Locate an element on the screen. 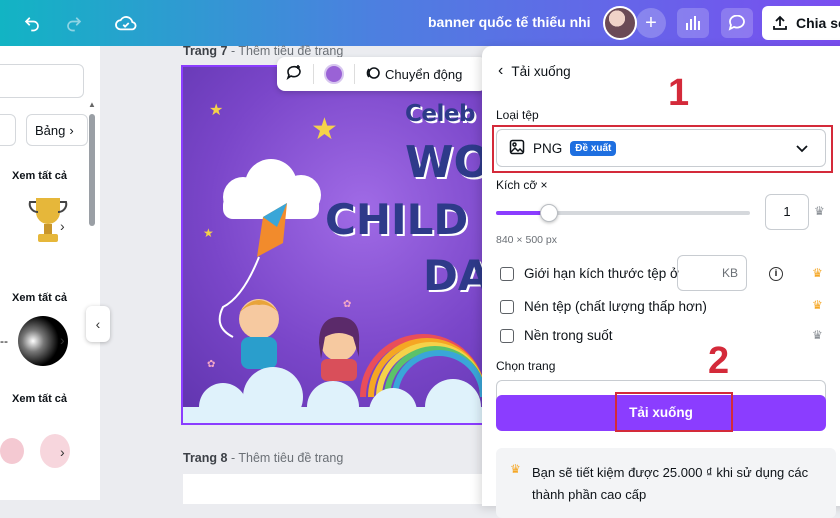 The width and height of the screenshot is (840, 518). dash-text: -- is located at coordinates (4, 341).